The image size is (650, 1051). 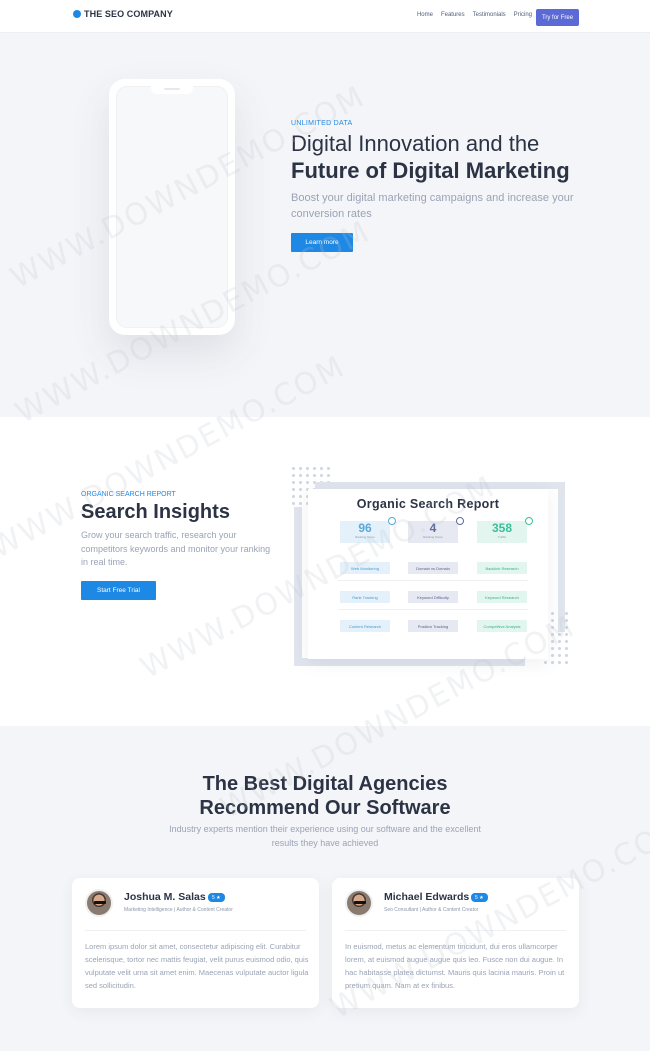 I want to click on nav-link-testimonials: Testimonials, so click(x=489, y=15).